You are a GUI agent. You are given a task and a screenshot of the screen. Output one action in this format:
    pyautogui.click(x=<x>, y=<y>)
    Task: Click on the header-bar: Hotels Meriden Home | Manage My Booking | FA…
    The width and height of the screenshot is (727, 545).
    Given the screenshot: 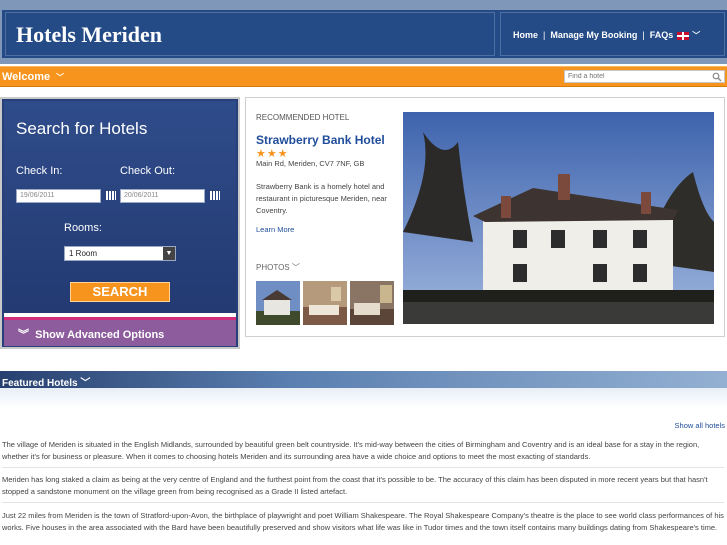 What is the action you would take?
    pyautogui.click(x=364, y=34)
    